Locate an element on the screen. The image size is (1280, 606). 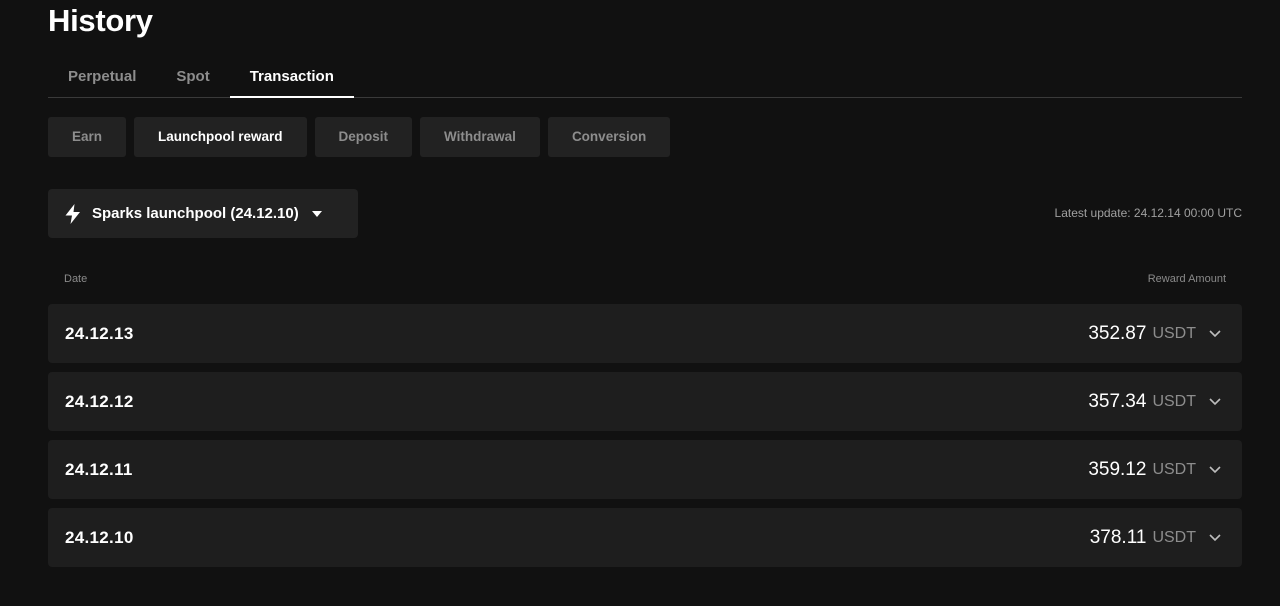
history-tabs: Perpetual Spot Transaction is located at coordinates (645, 78).